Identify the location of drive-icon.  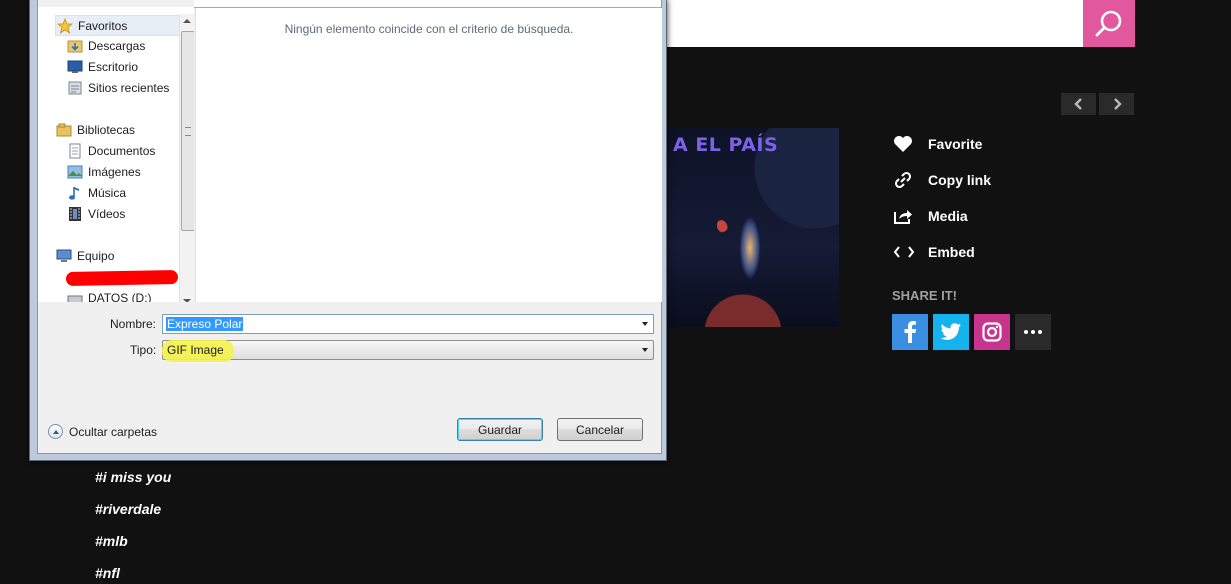
(74, 296).